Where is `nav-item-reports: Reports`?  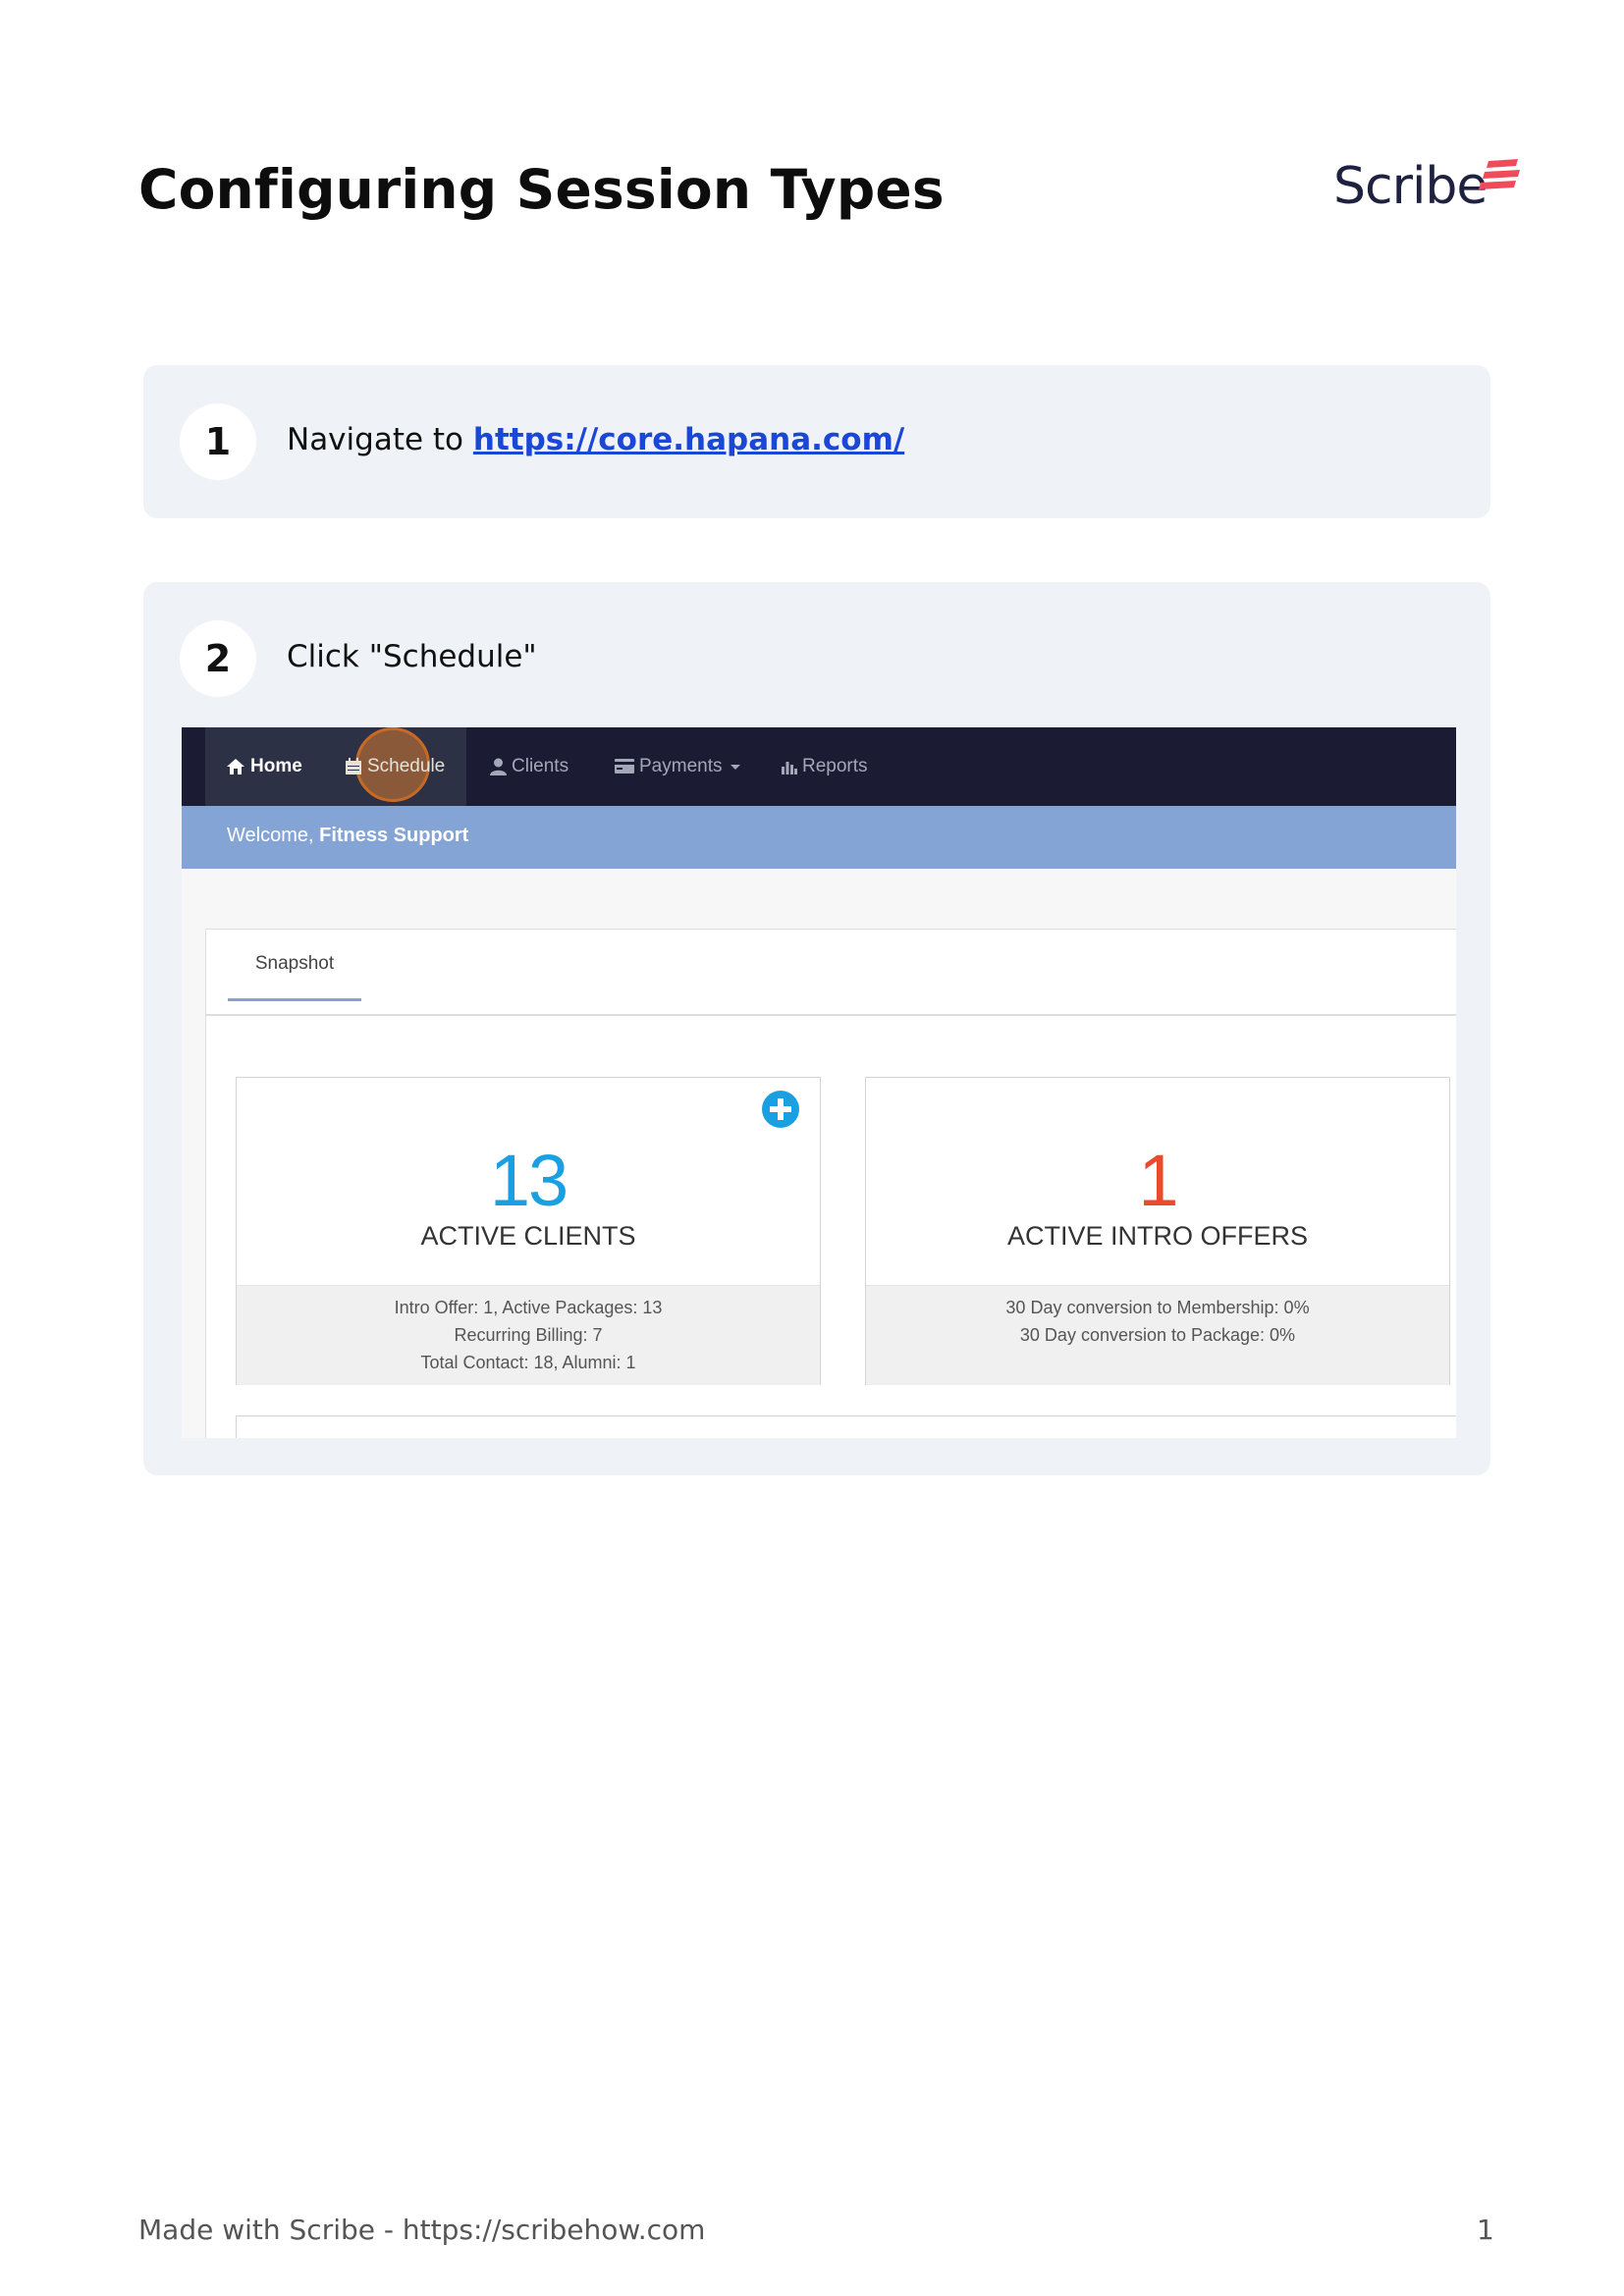 nav-item-reports: Reports is located at coordinates (825, 766).